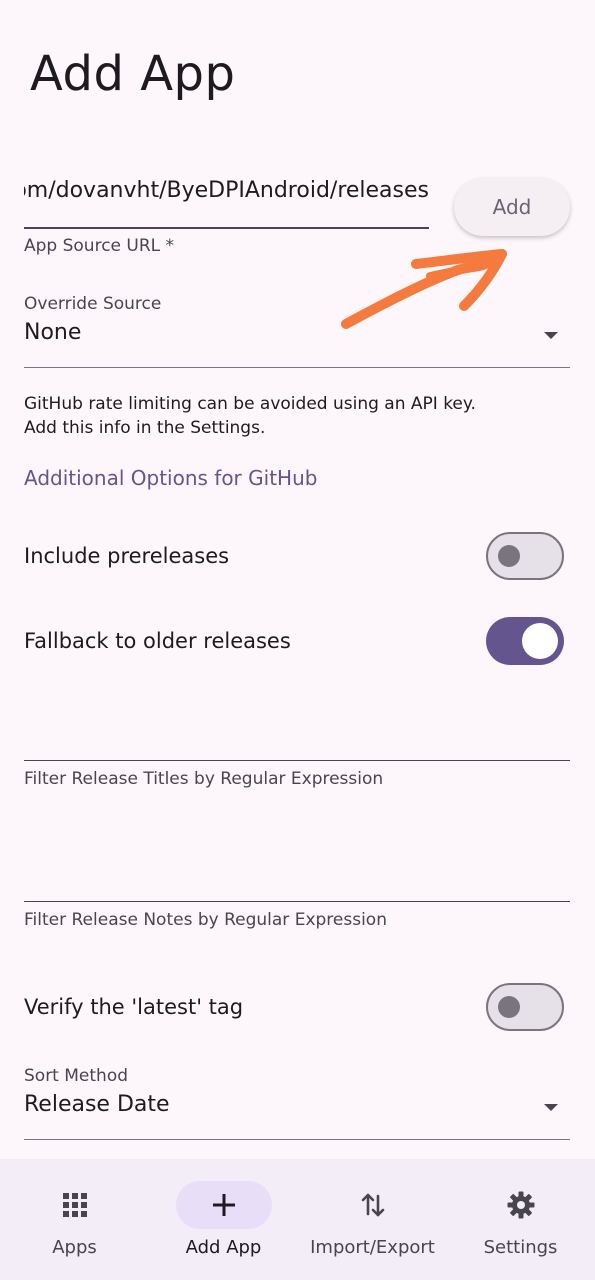 The width and height of the screenshot is (595, 1280). What do you see at coordinates (76, 1076) in the screenshot?
I see `sort-method-label: Sort Method` at bounding box center [76, 1076].